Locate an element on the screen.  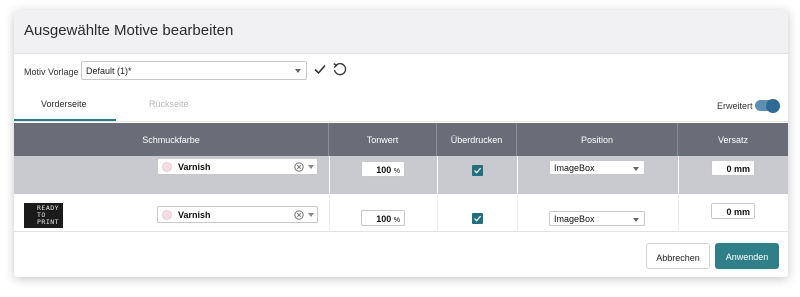
tab-front-side: Vorderseite is located at coordinates (64, 104).